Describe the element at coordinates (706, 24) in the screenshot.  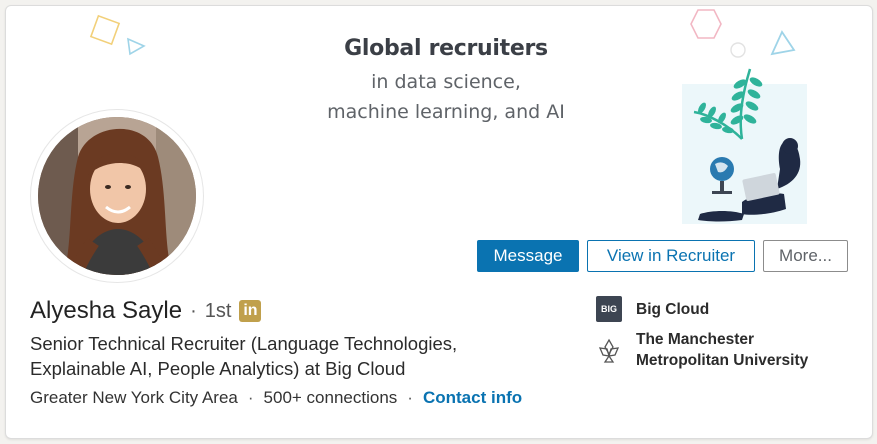
I see `pink-hexagon-deco` at that location.